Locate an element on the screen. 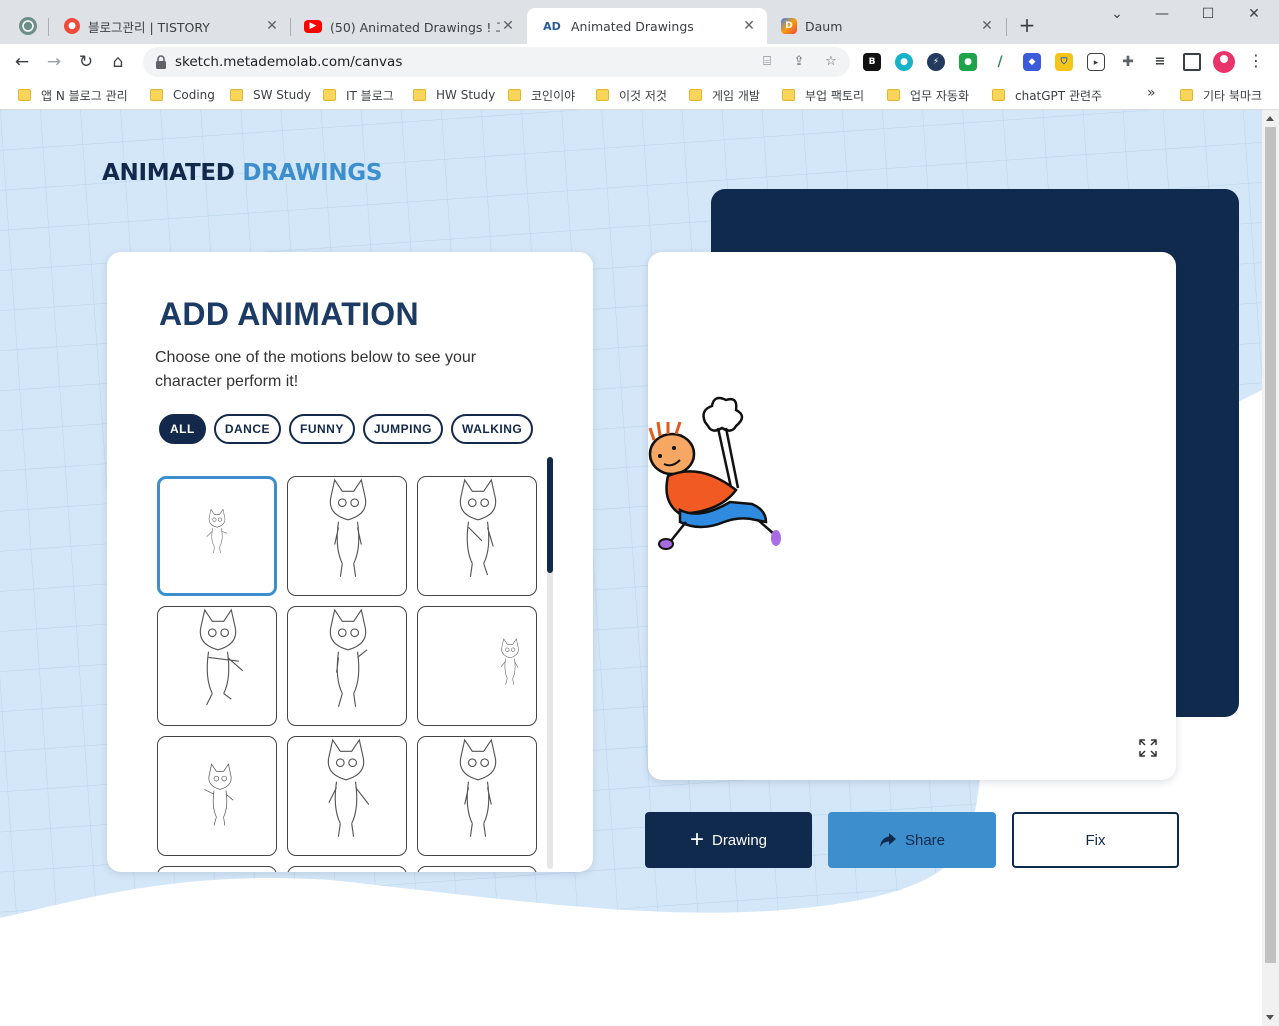  address-bar: sketch.metademolab.com/canvas ⌸ ⇪ ☆ is located at coordinates (496, 62).